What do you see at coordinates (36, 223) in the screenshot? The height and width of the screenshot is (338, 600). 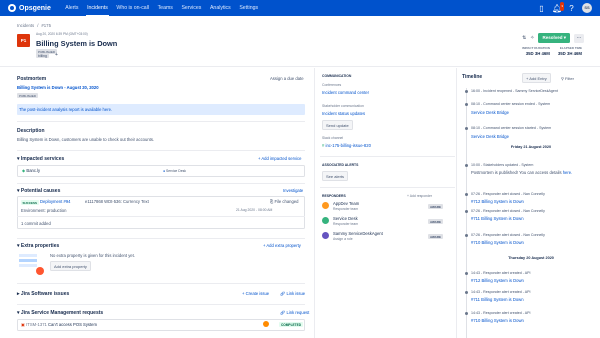 I see `commit-added: 1 commit added` at bounding box center [36, 223].